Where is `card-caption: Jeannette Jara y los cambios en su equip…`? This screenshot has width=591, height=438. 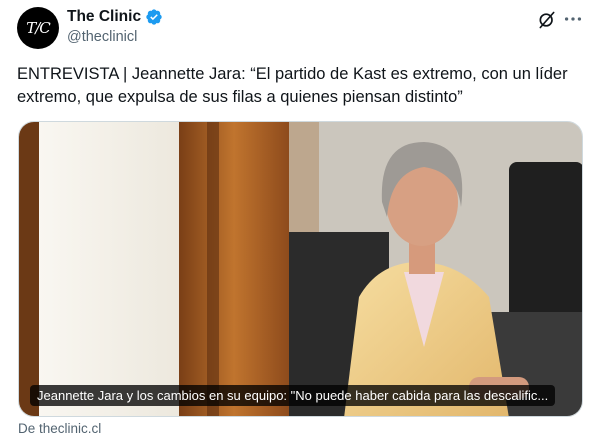 card-caption: Jeannette Jara y los cambios en su equip… is located at coordinates (293, 395).